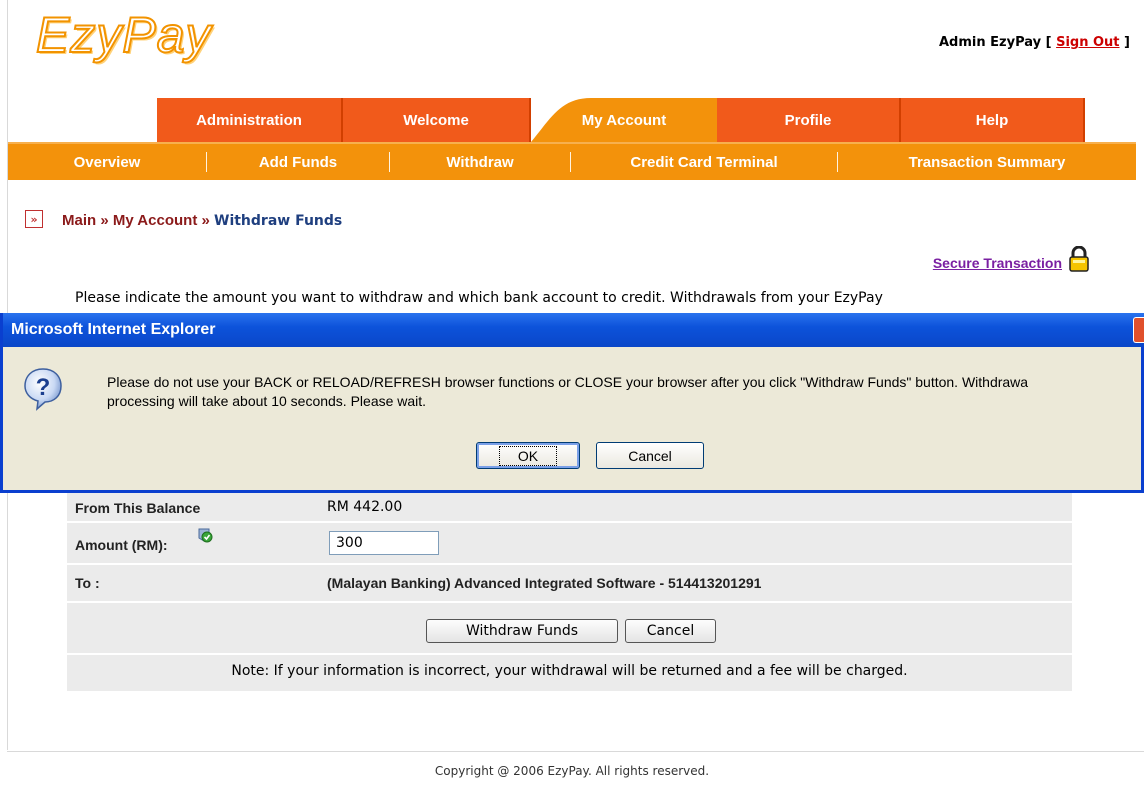  I want to click on ezypay-logo: EzyPay®, so click(127, 32).